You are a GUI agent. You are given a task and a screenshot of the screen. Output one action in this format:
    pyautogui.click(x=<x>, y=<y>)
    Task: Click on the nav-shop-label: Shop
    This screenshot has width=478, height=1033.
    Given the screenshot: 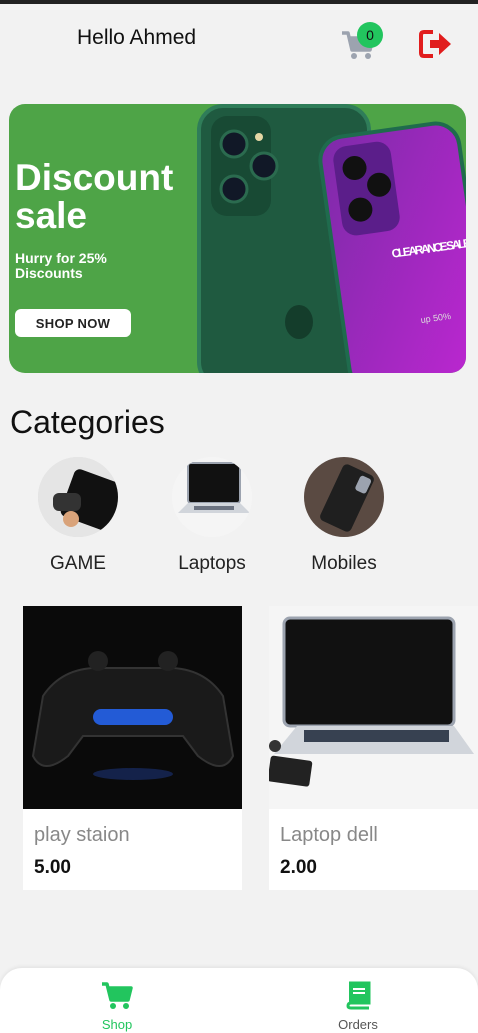 What is the action you would take?
    pyautogui.click(x=117, y=1024)
    